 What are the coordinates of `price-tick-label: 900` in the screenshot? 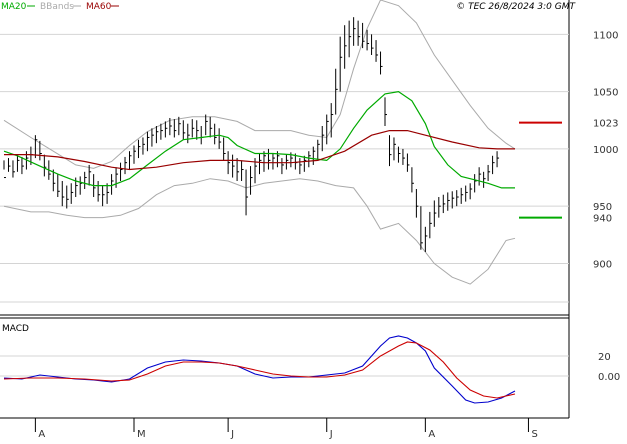 It's located at (602, 264).